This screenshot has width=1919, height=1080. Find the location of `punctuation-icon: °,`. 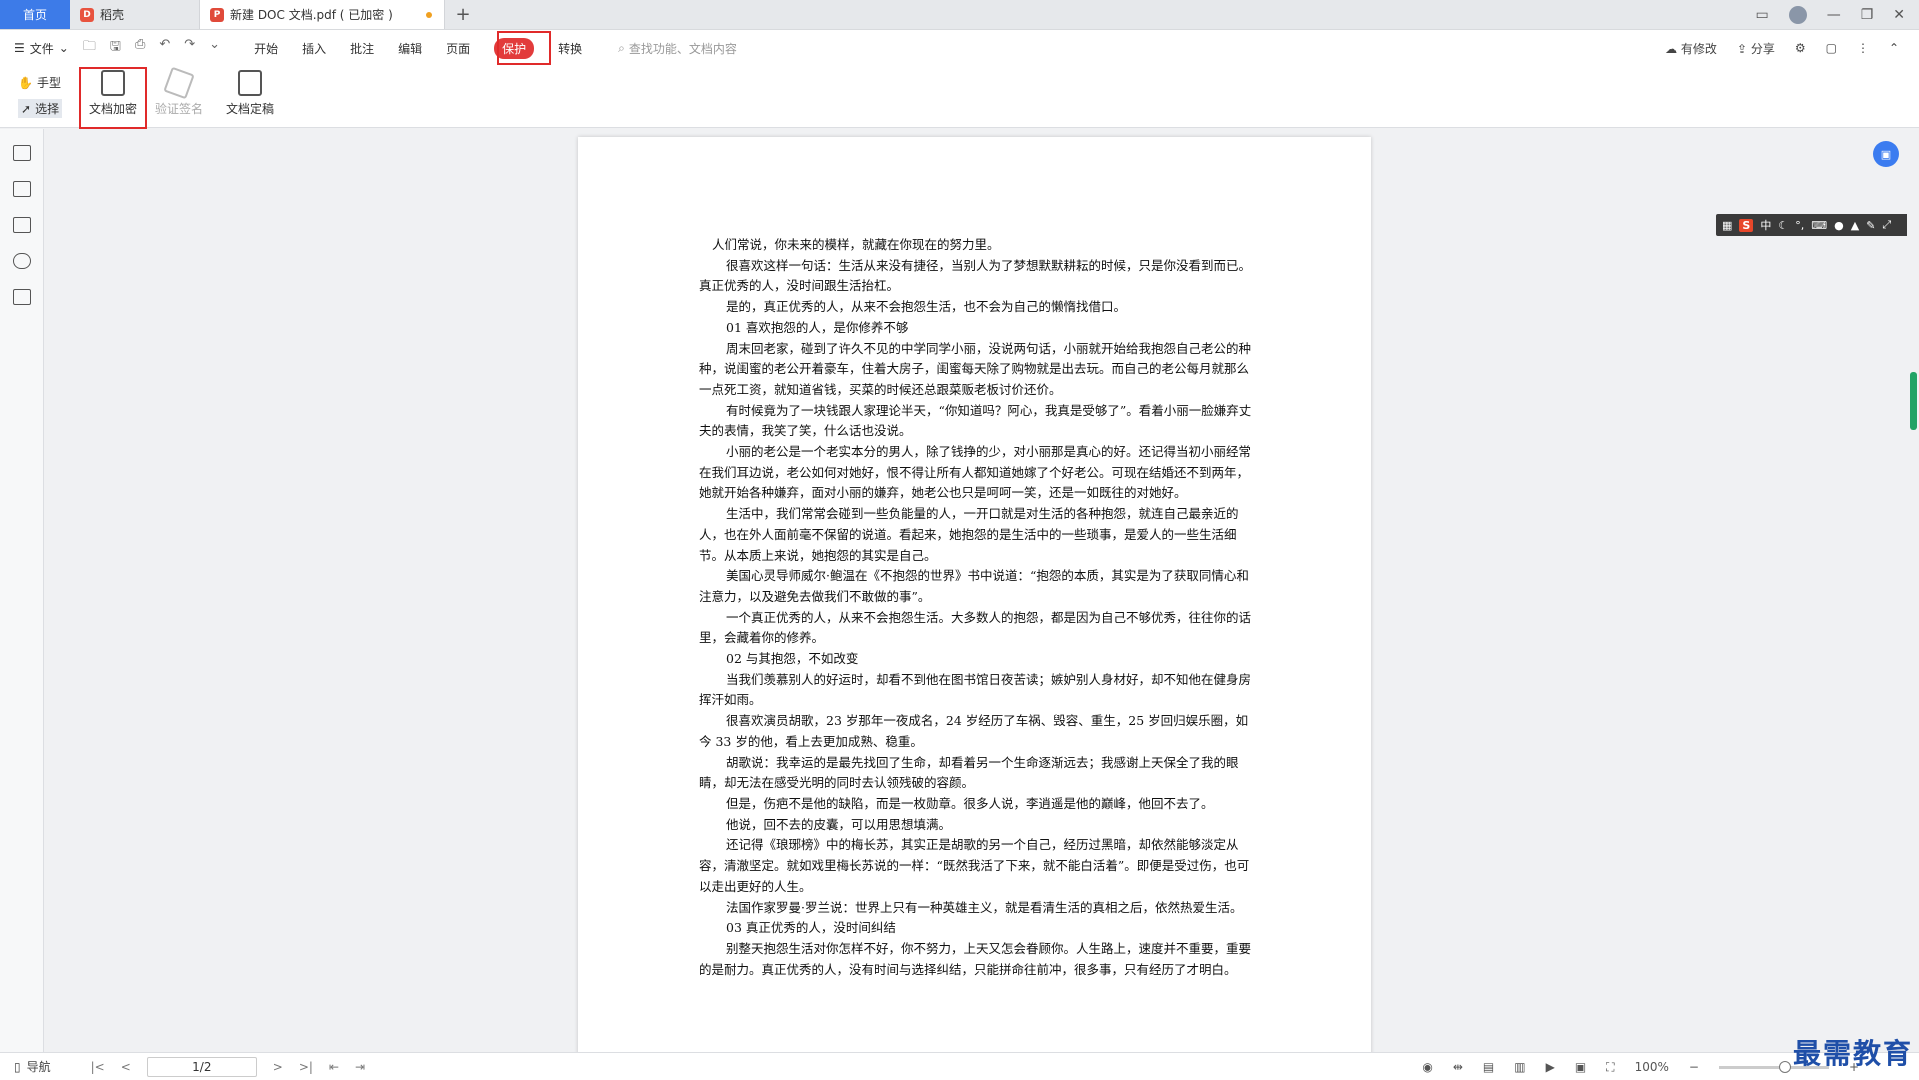

punctuation-icon: °, is located at coordinates (1799, 225).